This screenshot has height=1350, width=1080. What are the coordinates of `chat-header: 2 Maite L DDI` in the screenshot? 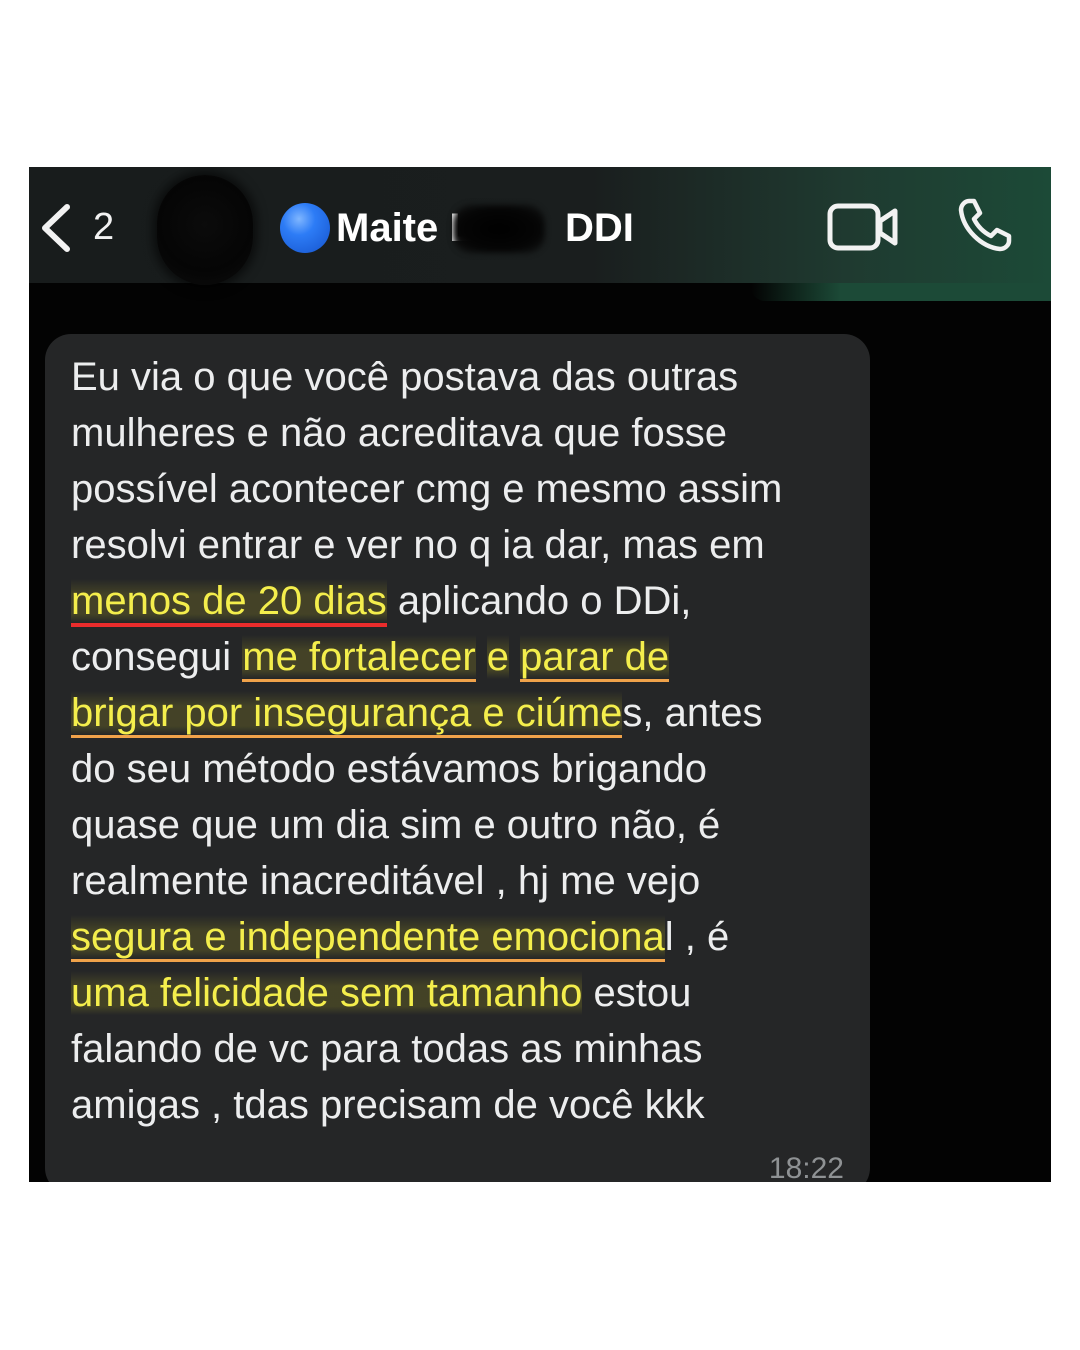 It's located at (540, 226).